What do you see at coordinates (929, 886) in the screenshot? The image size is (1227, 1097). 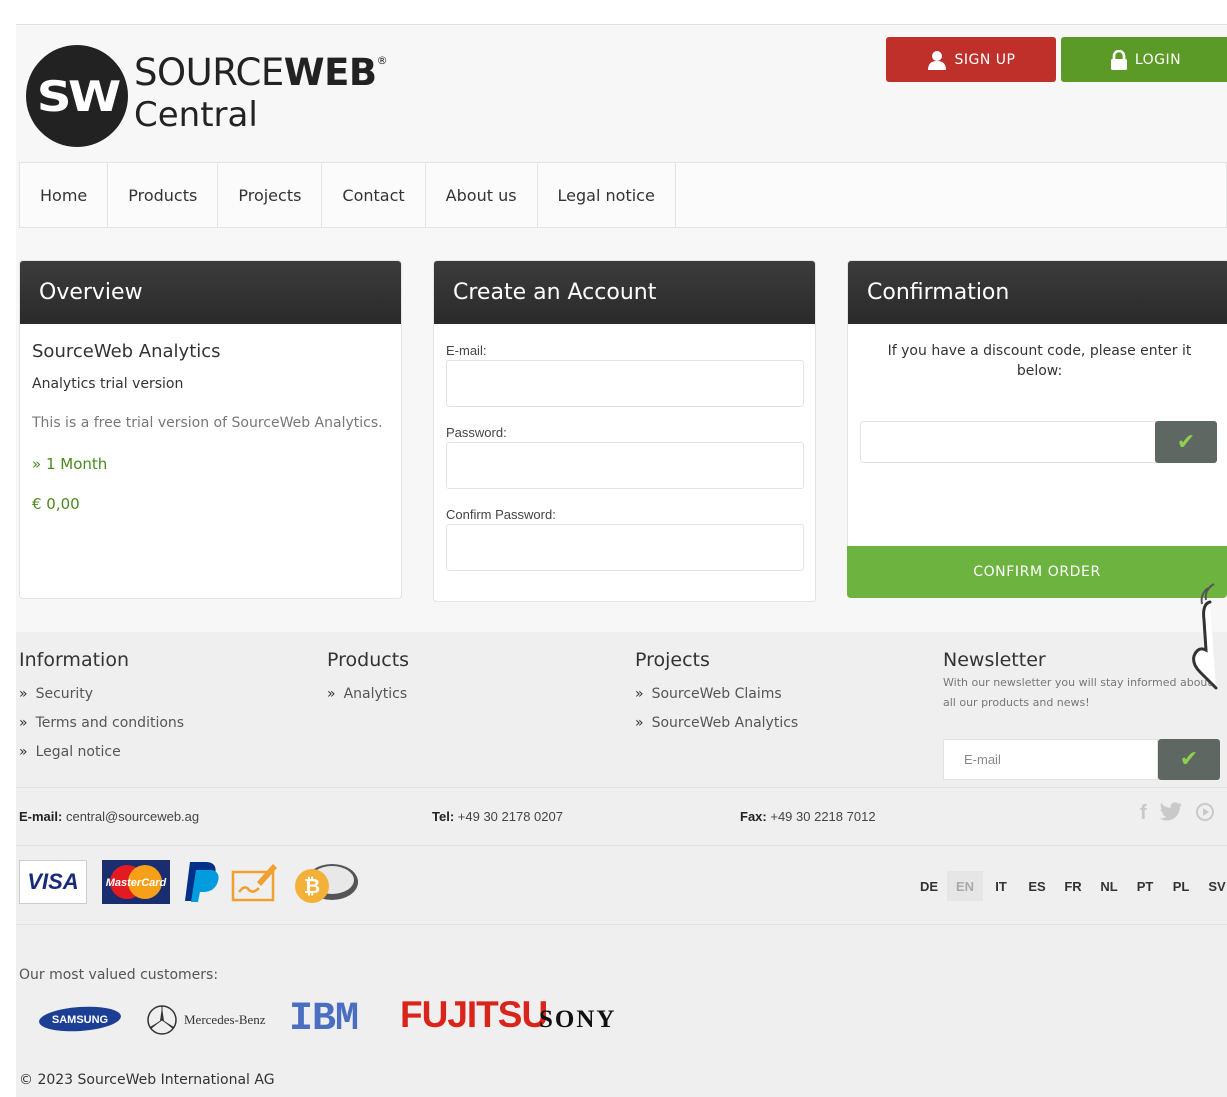 I see `lang-de: DE` at bounding box center [929, 886].